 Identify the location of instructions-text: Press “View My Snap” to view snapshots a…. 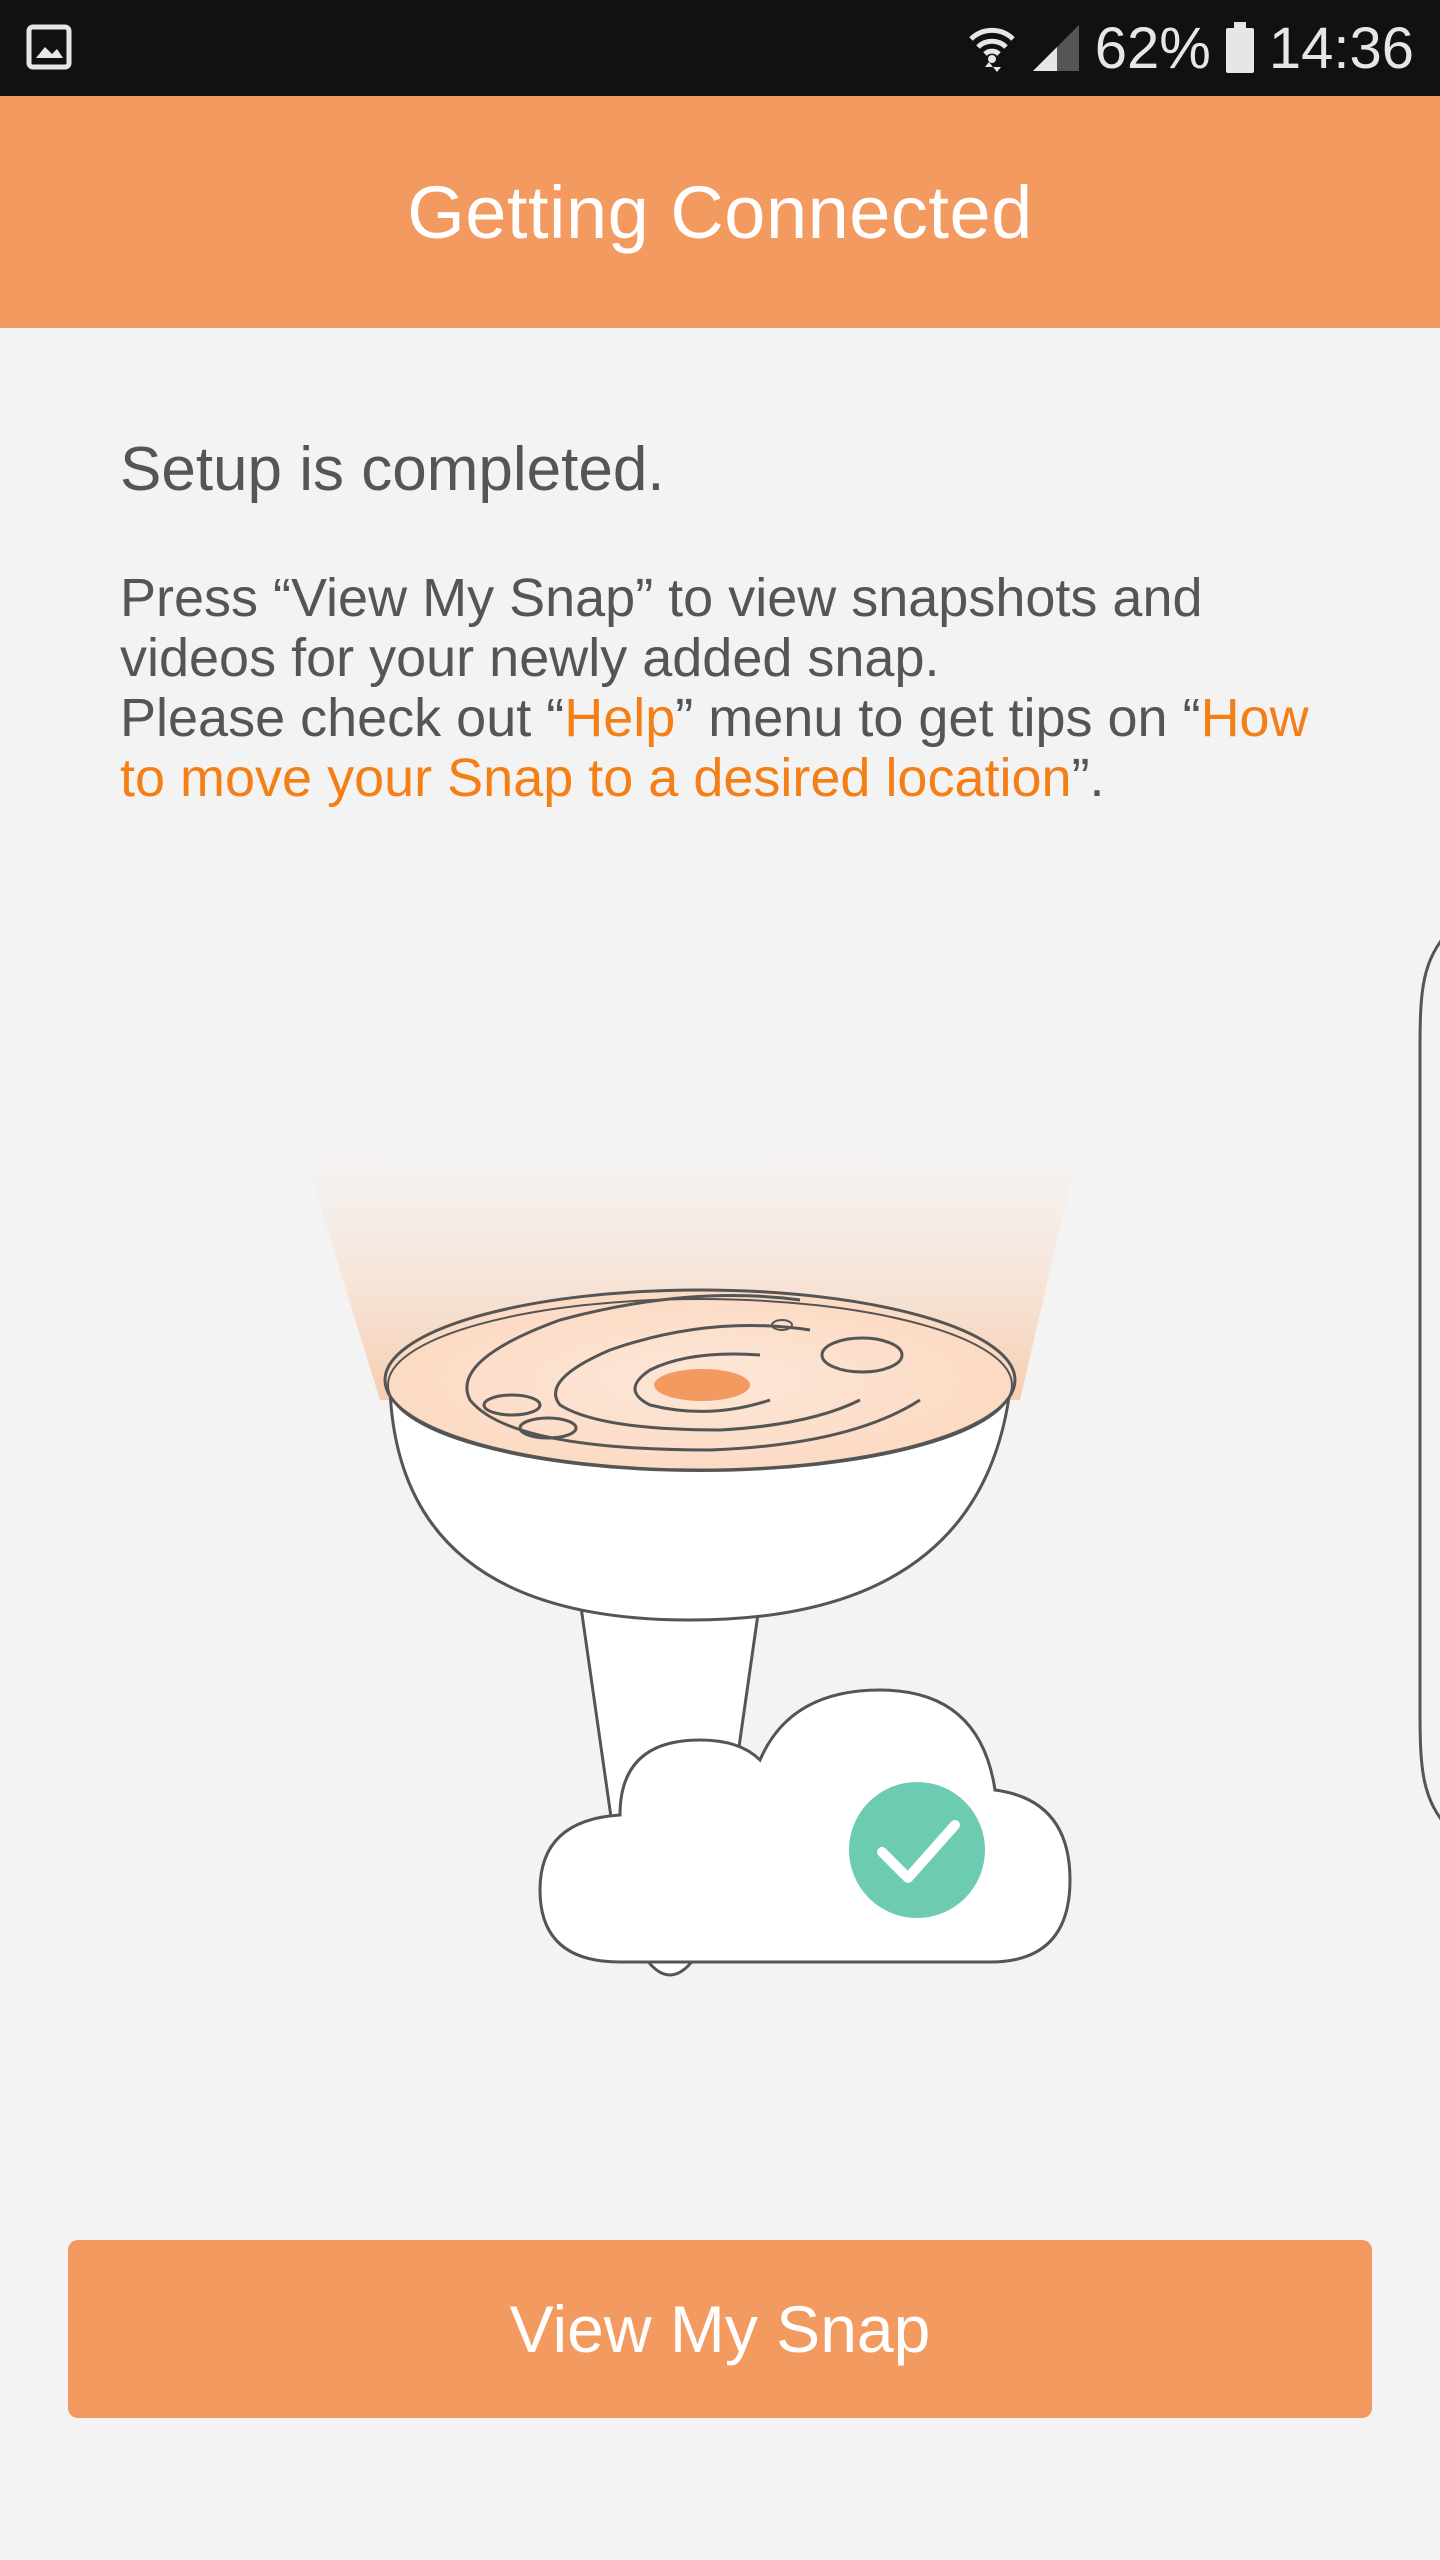
(730, 688).